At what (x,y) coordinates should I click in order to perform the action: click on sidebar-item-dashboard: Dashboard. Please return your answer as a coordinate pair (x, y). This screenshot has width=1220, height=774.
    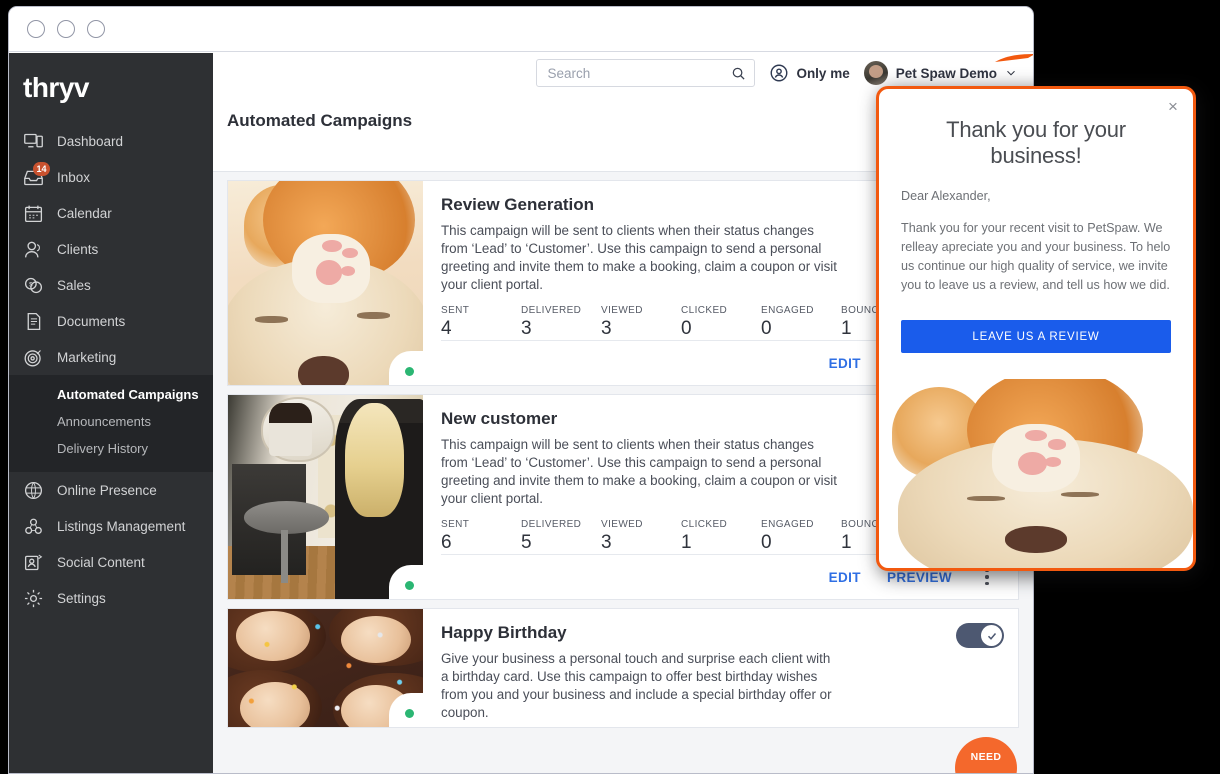
    Looking at the image, I should click on (111, 141).